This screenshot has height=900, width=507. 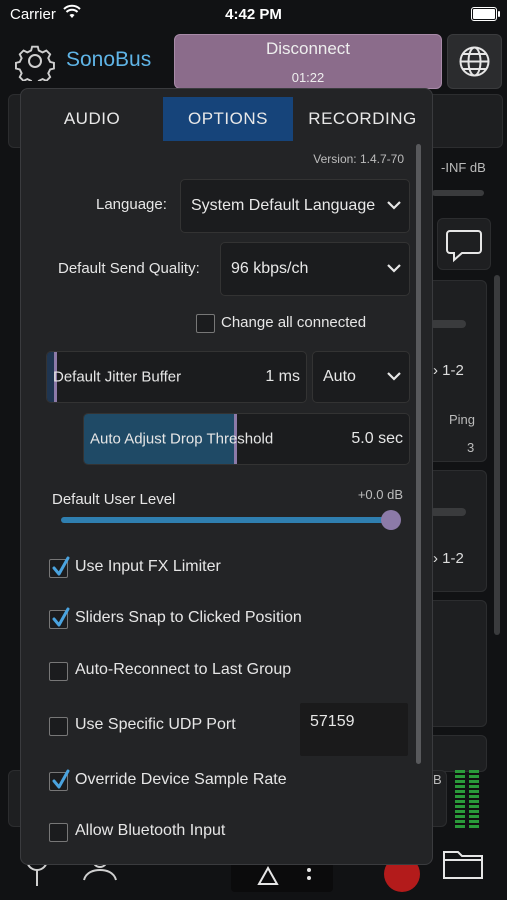 What do you see at coordinates (282, 376) in the screenshot?
I see `jitter-buffer-value: 1 ms` at bounding box center [282, 376].